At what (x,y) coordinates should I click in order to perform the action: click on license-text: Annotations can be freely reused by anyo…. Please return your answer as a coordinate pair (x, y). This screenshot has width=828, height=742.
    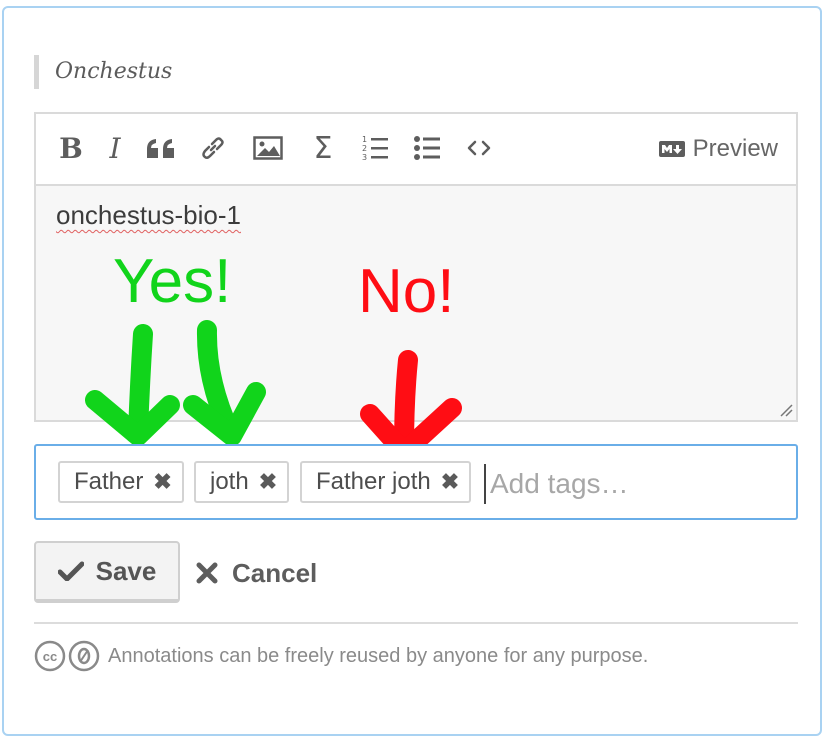
    Looking at the image, I should click on (378, 655).